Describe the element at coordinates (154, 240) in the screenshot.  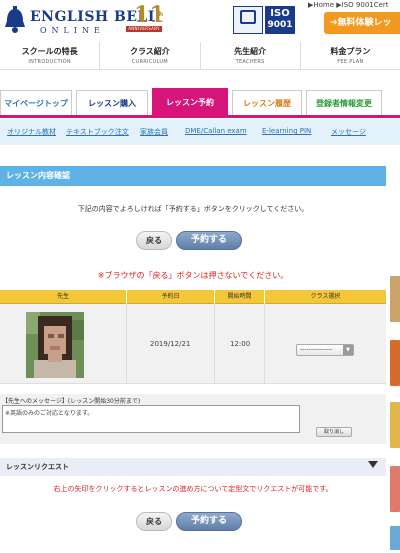
I see `back-button: 戻る` at that location.